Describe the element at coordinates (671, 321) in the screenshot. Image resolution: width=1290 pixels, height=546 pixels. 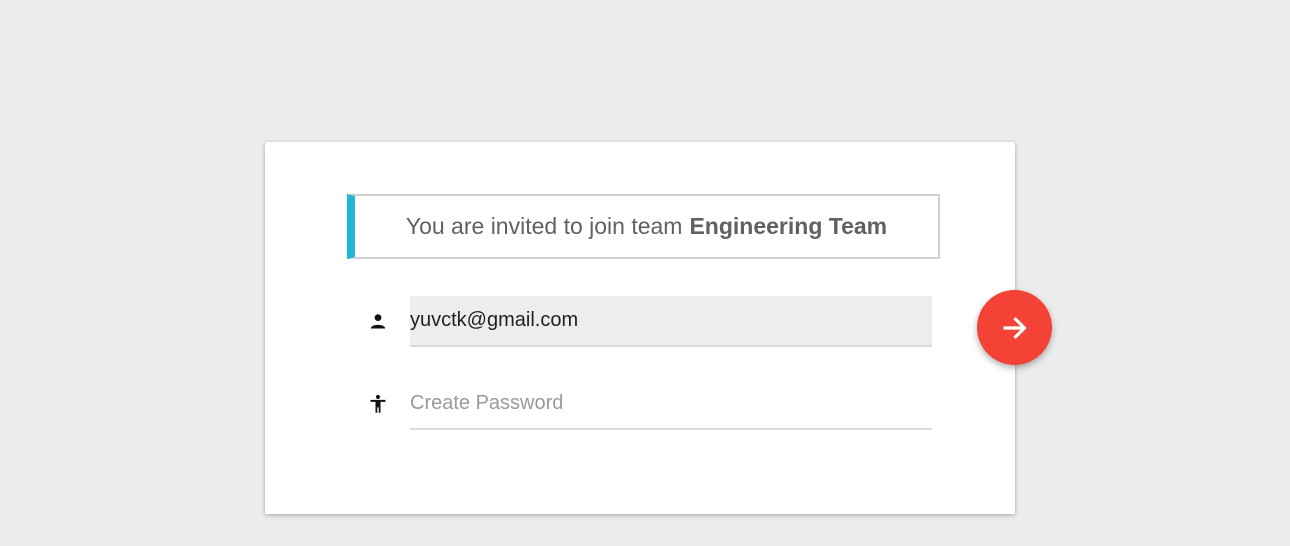
I see `email-field` at that location.